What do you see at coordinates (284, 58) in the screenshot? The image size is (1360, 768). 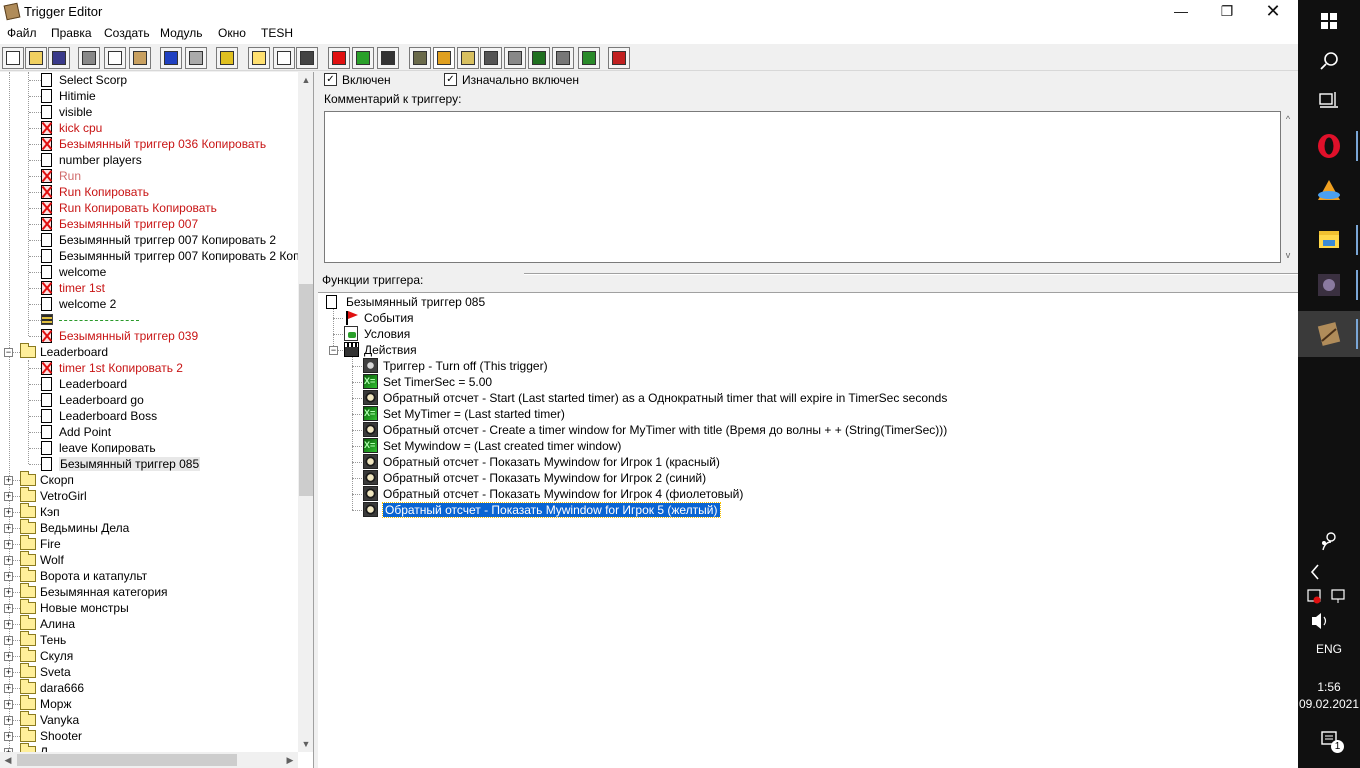 I see `new-trigger-button` at bounding box center [284, 58].